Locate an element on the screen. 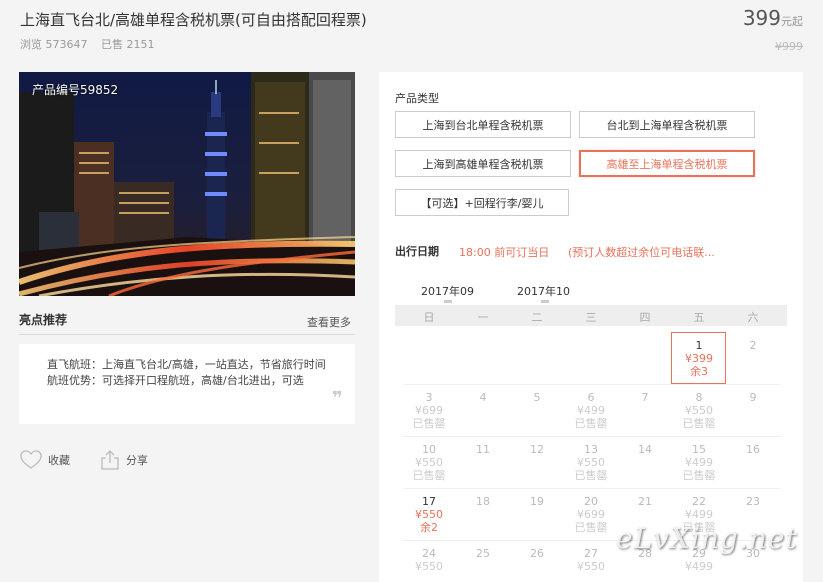  day-number: 20 is located at coordinates (591, 501).